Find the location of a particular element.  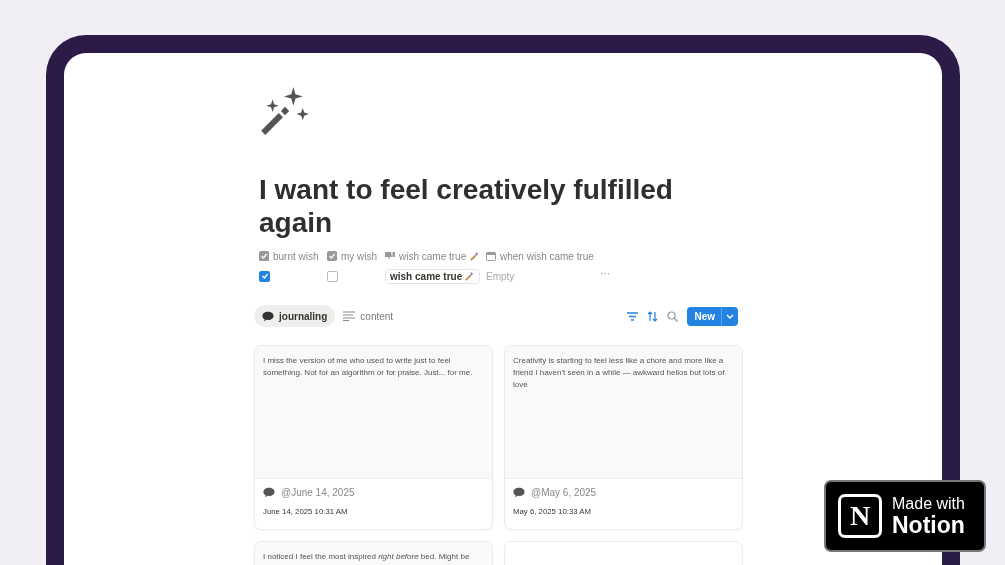

gallery-card: I noticed I feel the most inspired right before bed. Might be is located at coordinates (373, 553).